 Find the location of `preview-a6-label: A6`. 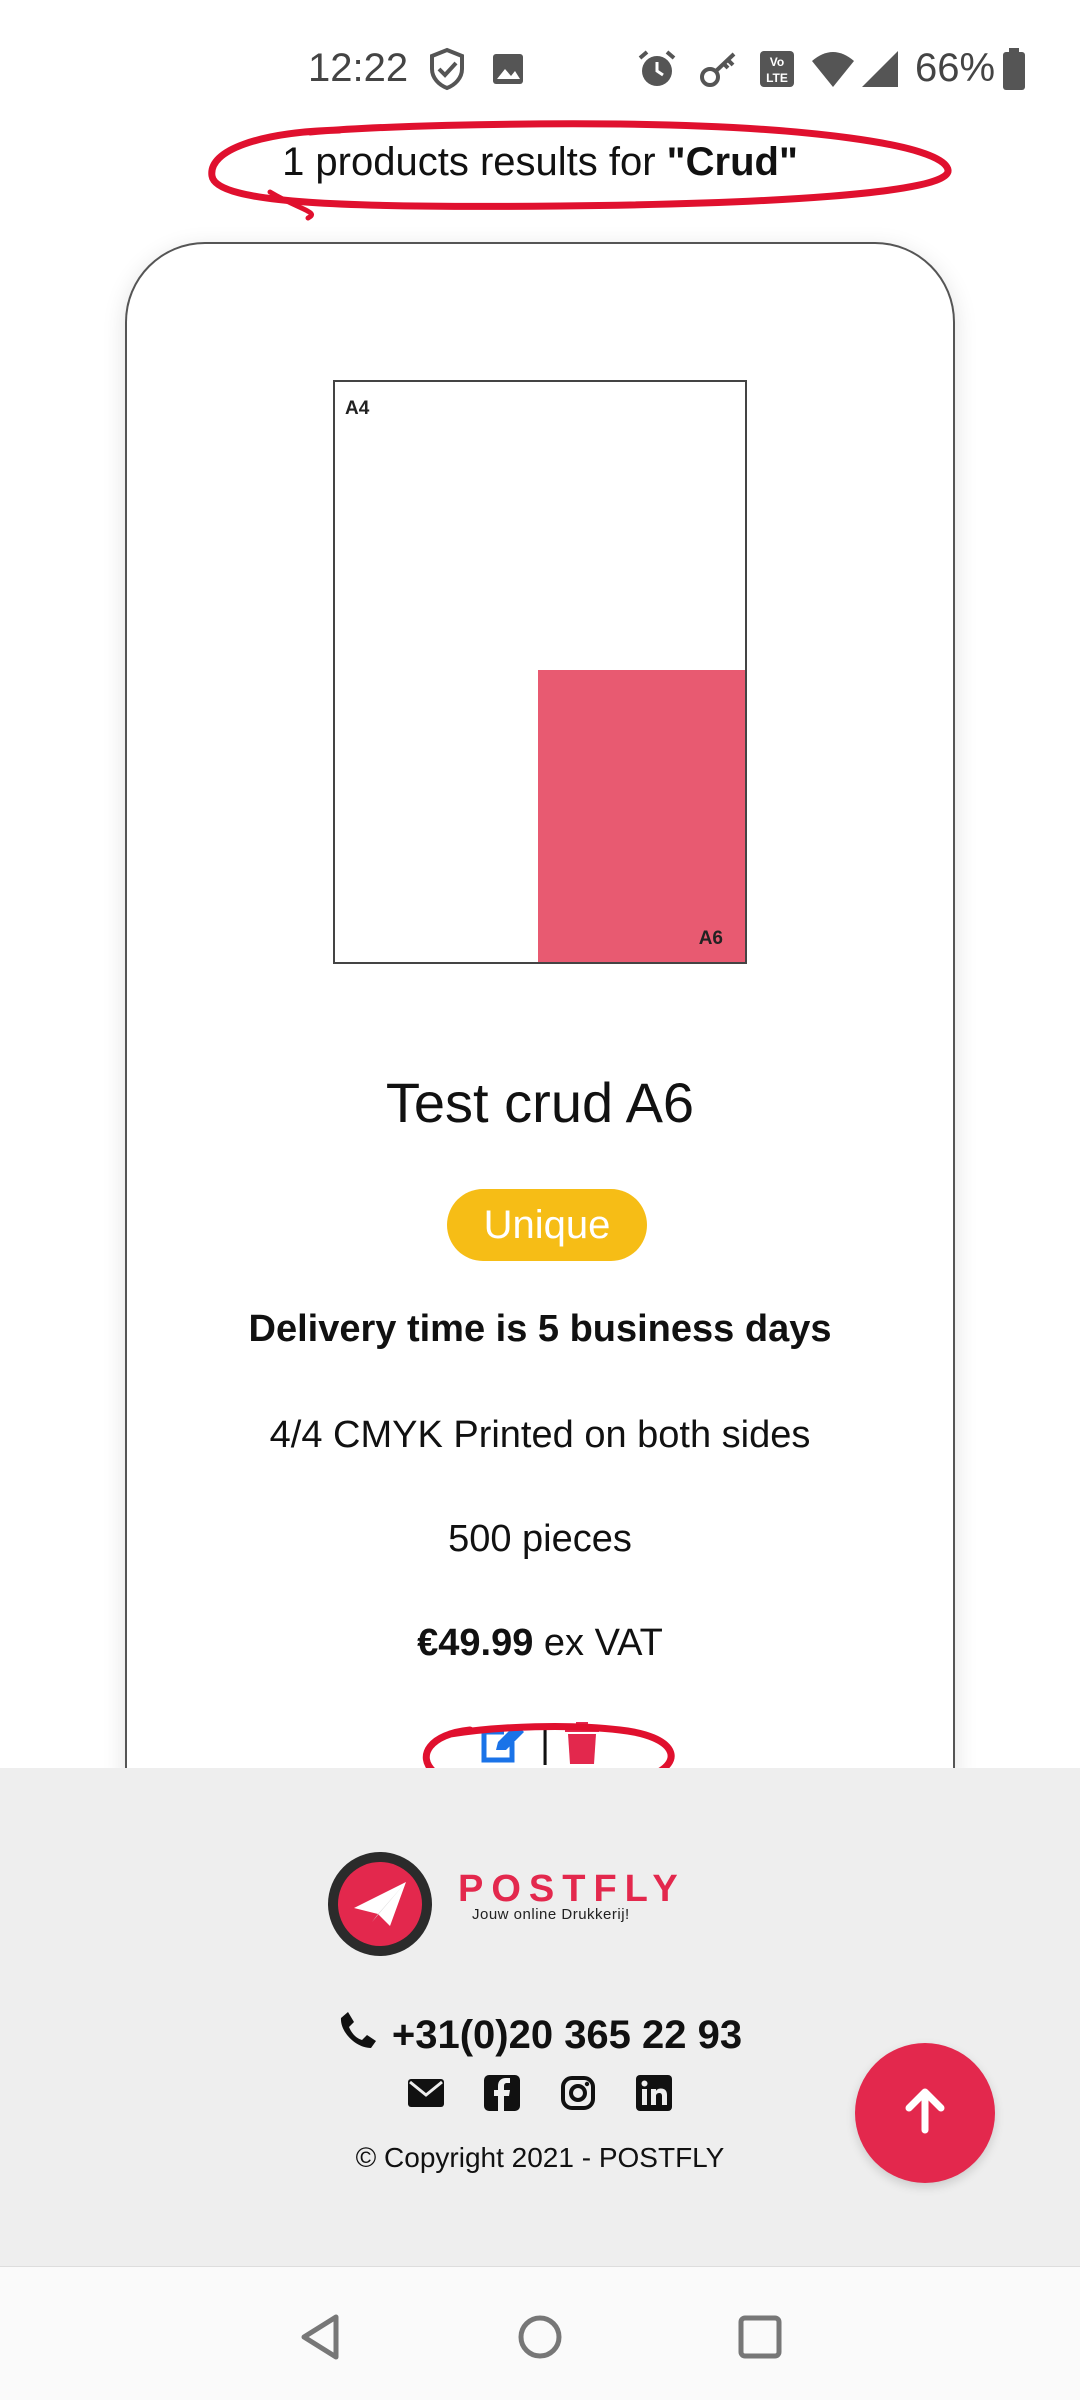

preview-a6-label: A6 is located at coordinates (710, 938).